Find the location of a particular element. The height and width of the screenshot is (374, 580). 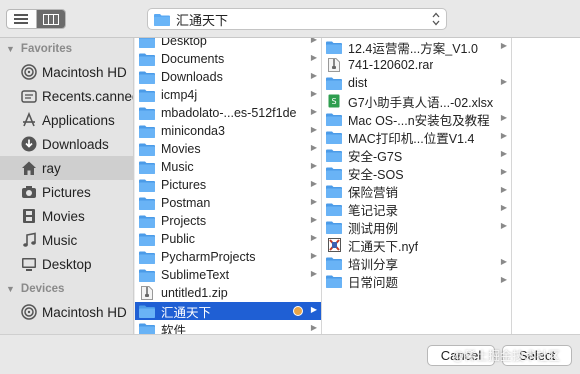

item-label: icmp4j is located at coordinates (179, 95).